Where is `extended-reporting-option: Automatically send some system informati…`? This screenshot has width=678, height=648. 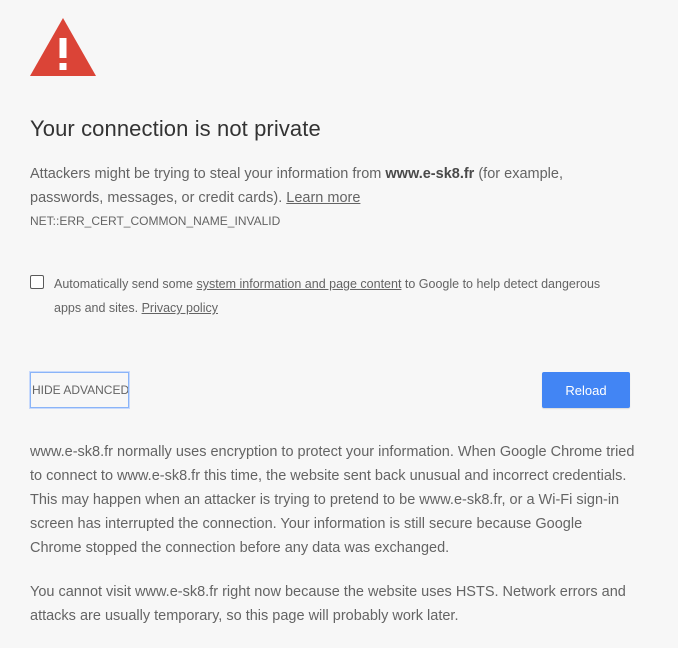 extended-reporting-option: Automatically send some system informati… is located at coordinates (330, 296).